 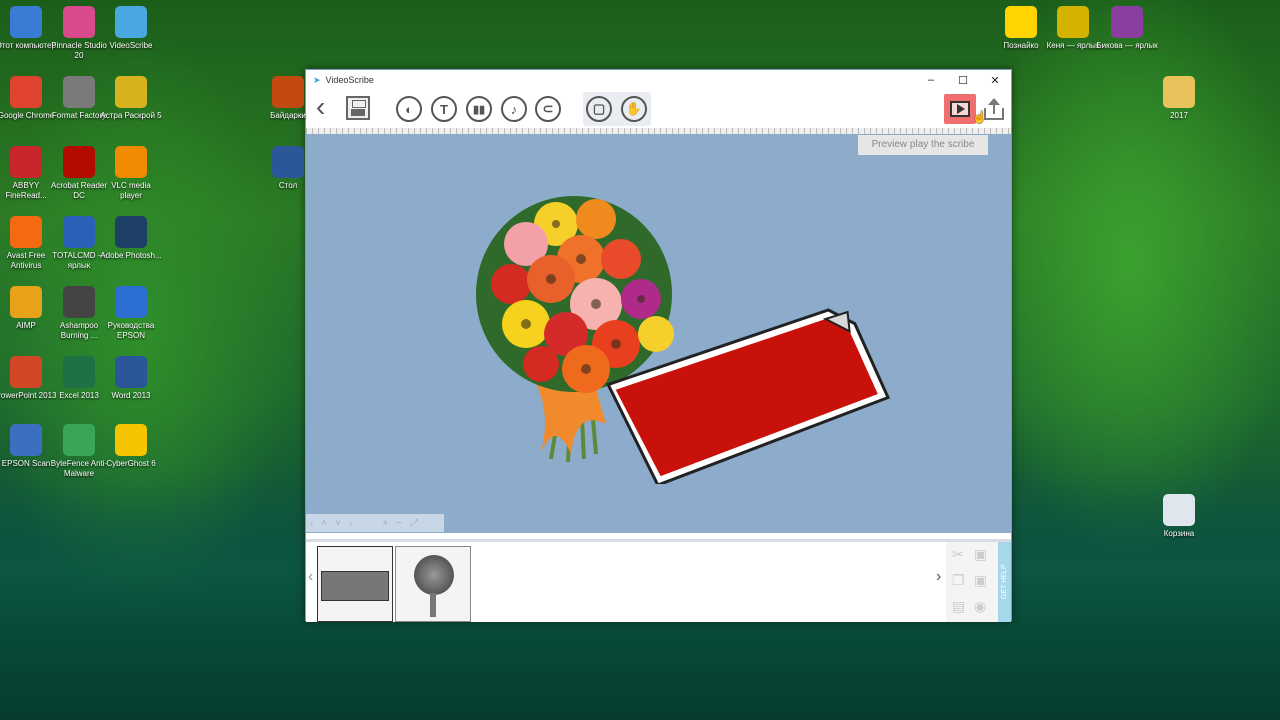 What do you see at coordinates (433, 584) in the screenshot?
I see `timeline-thumb-bouquet` at bounding box center [433, 584].